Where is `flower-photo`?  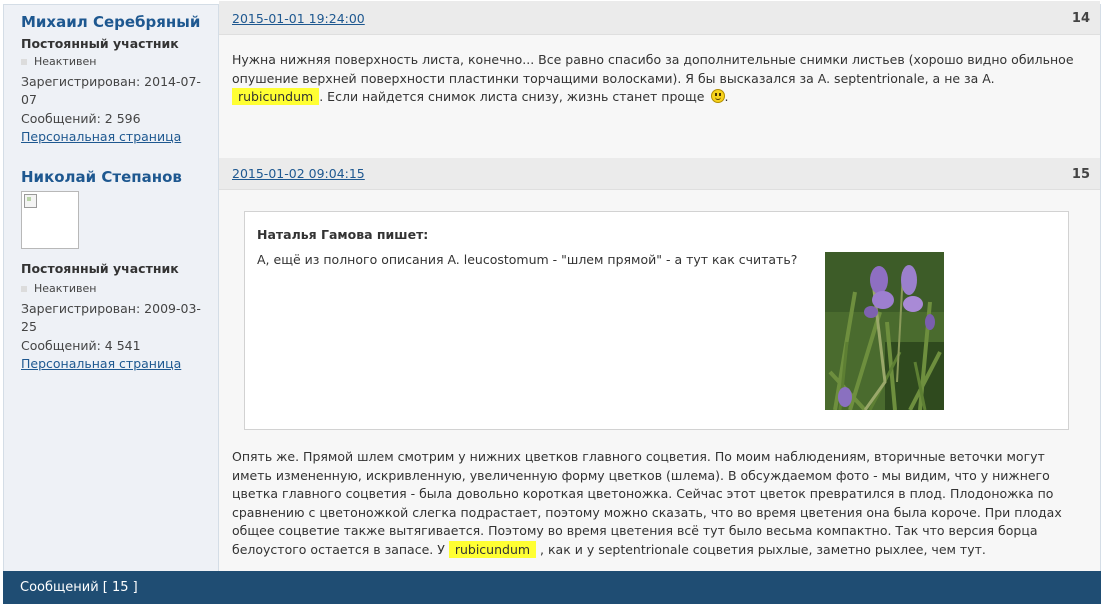
flower-photo is located at coordinates (884, 331).